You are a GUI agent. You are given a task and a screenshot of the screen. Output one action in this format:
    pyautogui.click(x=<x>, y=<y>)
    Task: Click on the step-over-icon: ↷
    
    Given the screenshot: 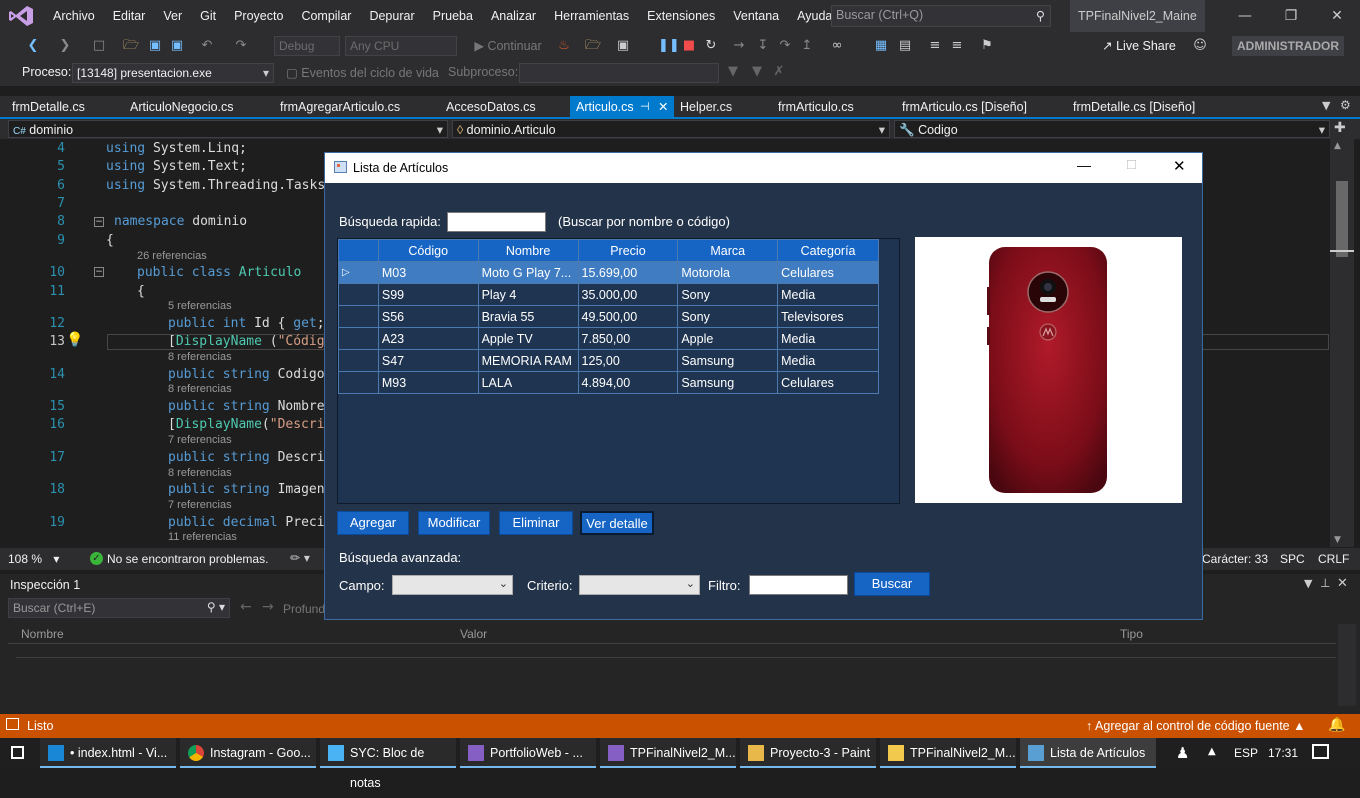 What is the action you would take?
    pyautogui.click(x=785, y=46)
    